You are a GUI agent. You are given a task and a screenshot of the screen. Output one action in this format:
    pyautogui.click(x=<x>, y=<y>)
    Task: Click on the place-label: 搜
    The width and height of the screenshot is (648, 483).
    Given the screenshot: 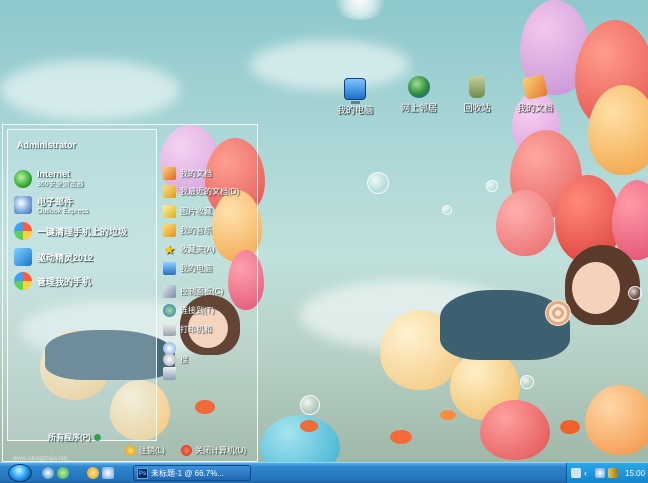 What is the action you would take?
    pyautogui.click(x=184, y=359)
    